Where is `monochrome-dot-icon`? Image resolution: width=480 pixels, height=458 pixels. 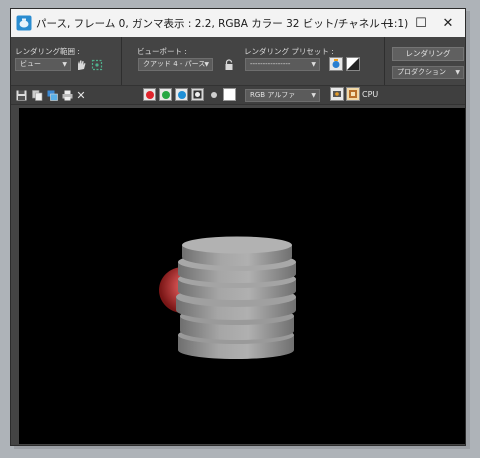
monochrome-dot-icon is located at coordinates (214, 95).